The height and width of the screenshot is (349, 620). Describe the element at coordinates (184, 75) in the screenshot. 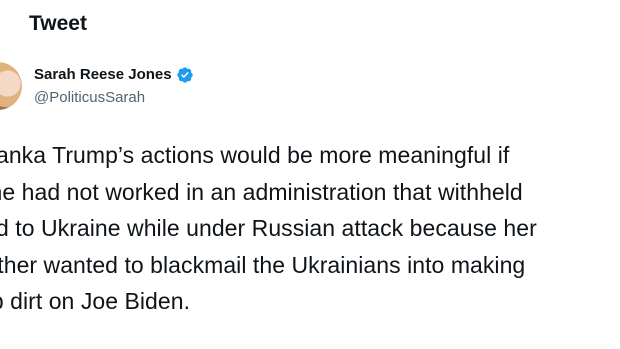

I see `verified-badge-icon` at that location.